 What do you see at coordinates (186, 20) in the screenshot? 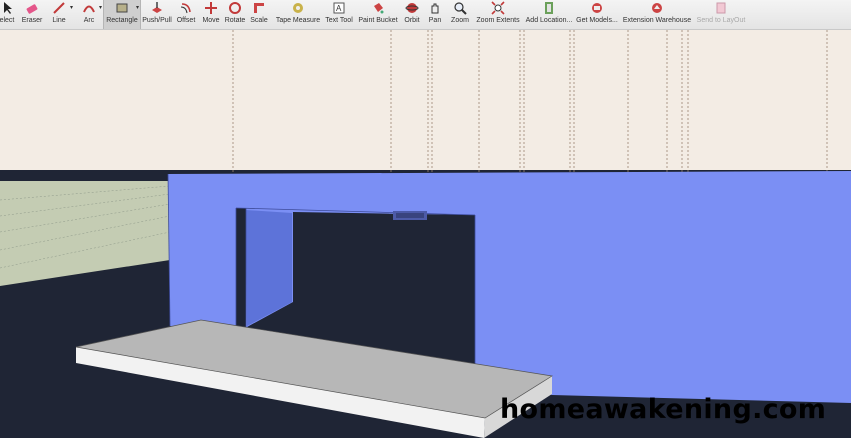
I see `tool-label: Offset` at bounding box center [186, 20].